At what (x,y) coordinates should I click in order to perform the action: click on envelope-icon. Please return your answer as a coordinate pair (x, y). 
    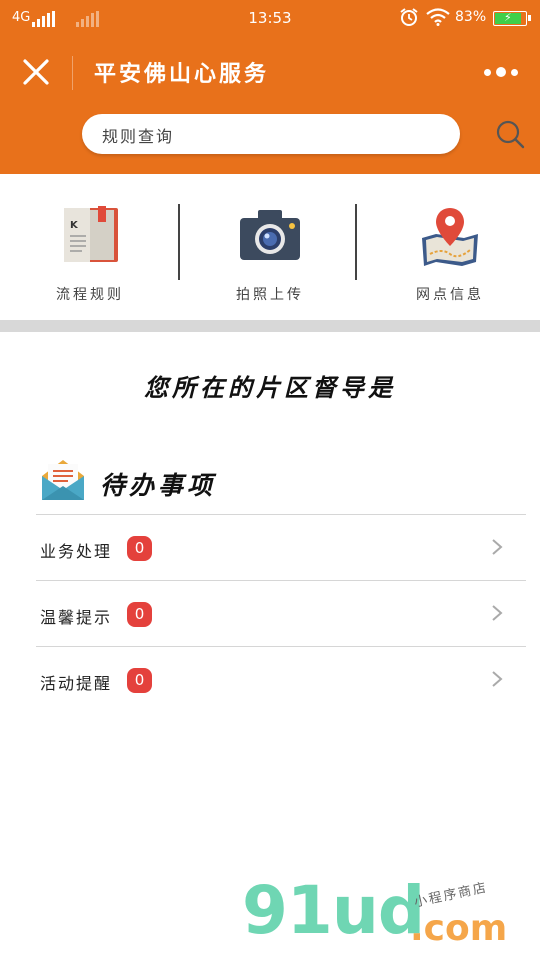
    Looking at the image, I should click on (63, 480).